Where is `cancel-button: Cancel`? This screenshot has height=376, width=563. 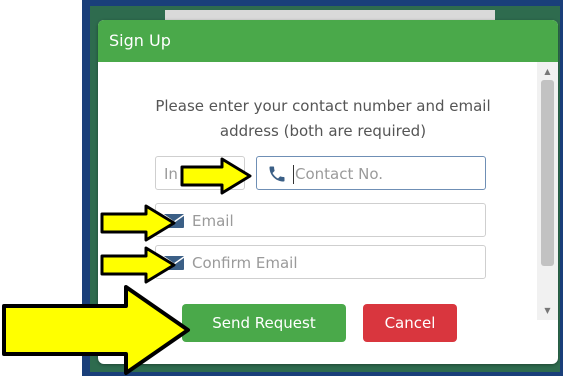 cancel-button: Cancel is located at coordinates (410, 323).